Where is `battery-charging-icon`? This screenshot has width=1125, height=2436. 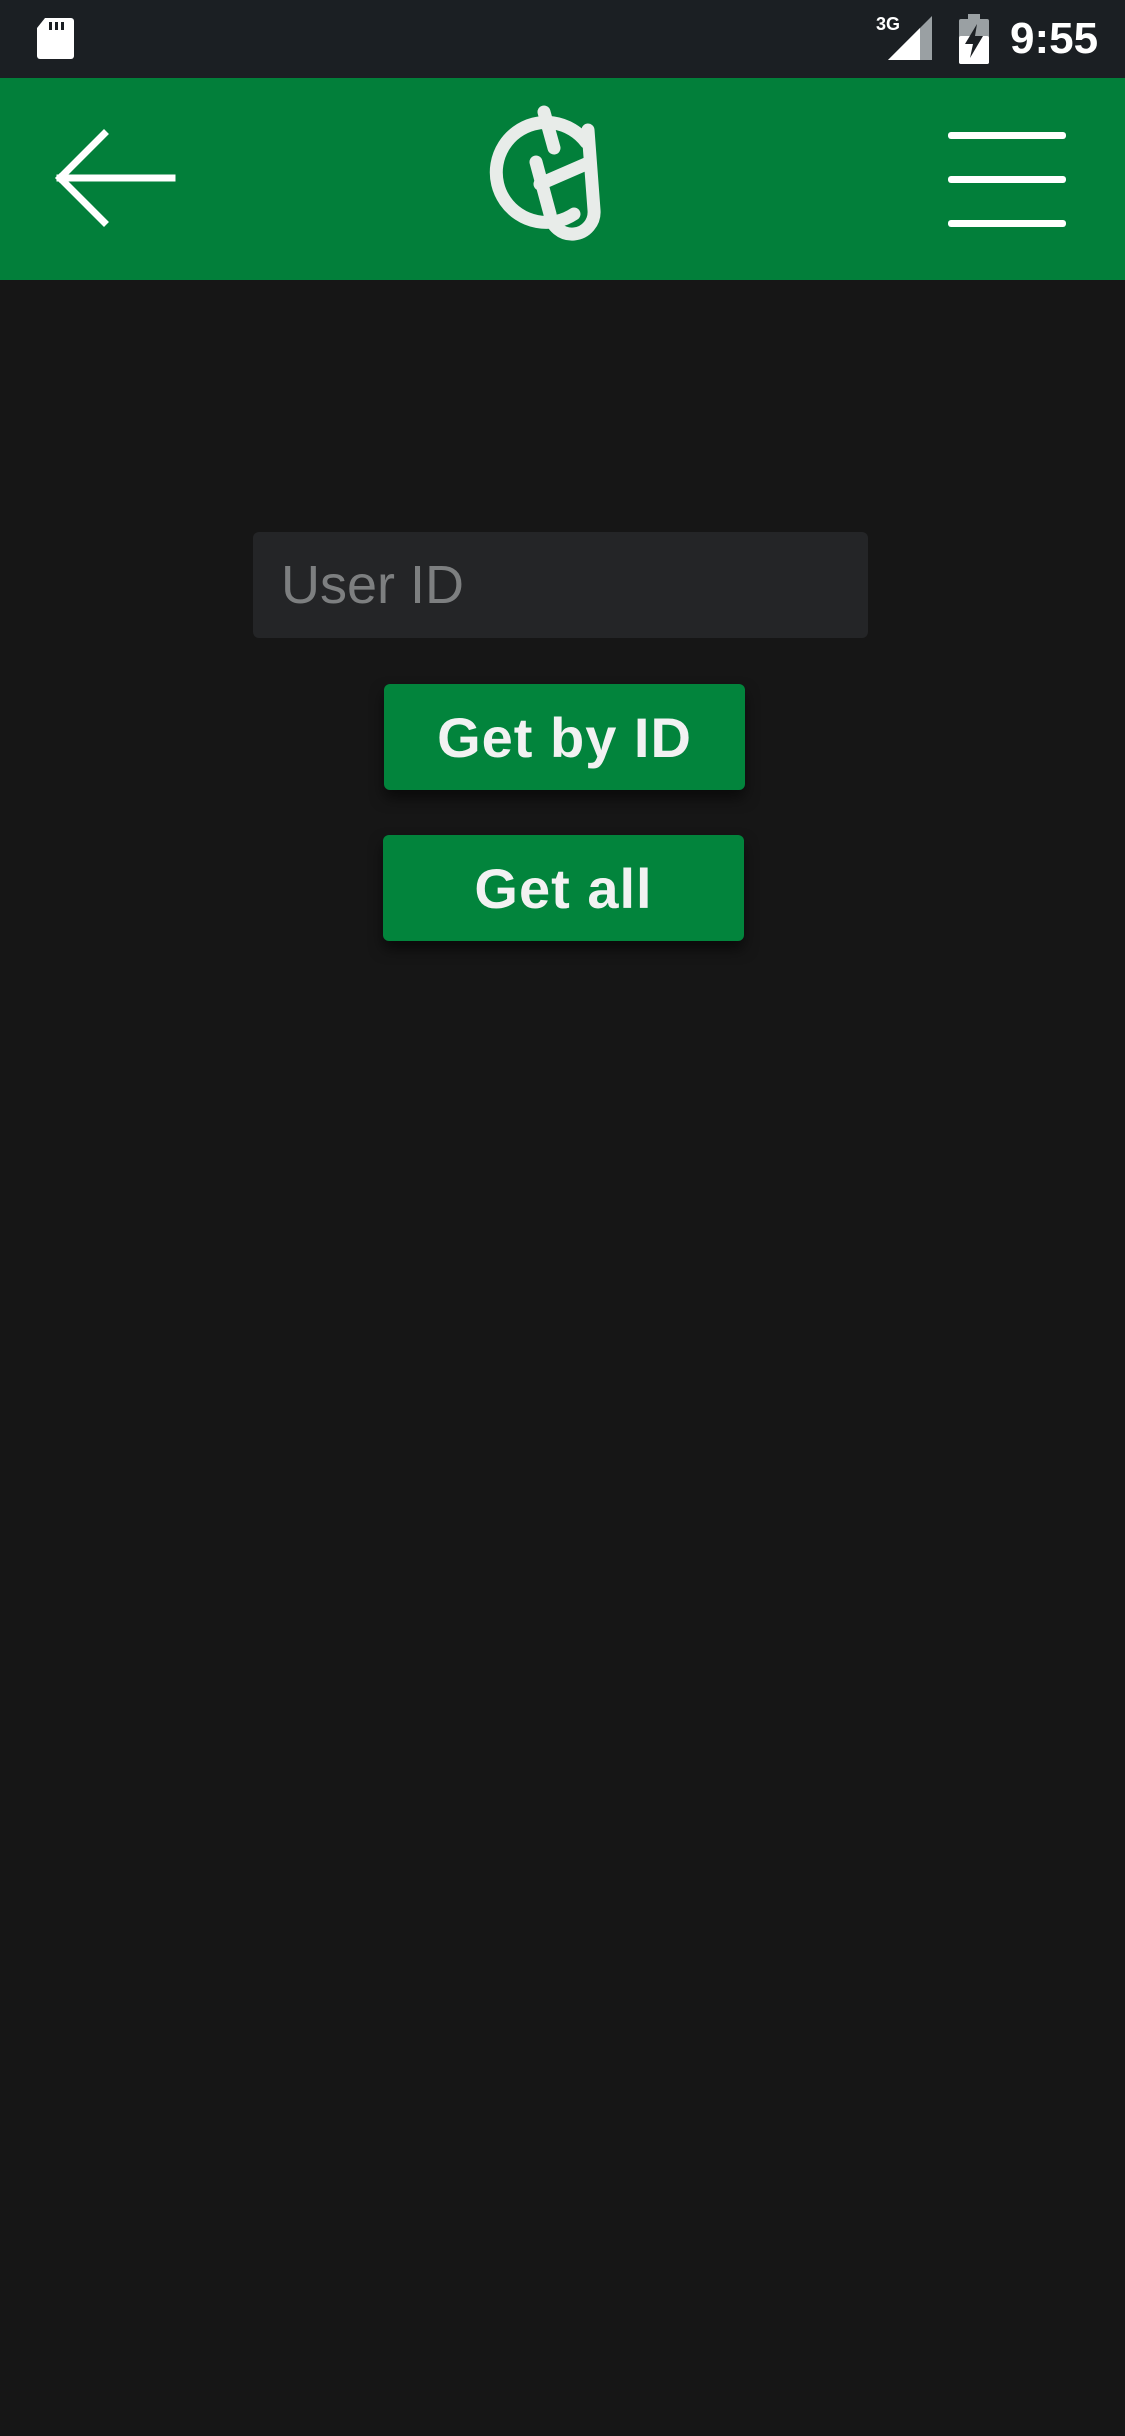 battery-charging-icon is located at coordinates (974, 39).